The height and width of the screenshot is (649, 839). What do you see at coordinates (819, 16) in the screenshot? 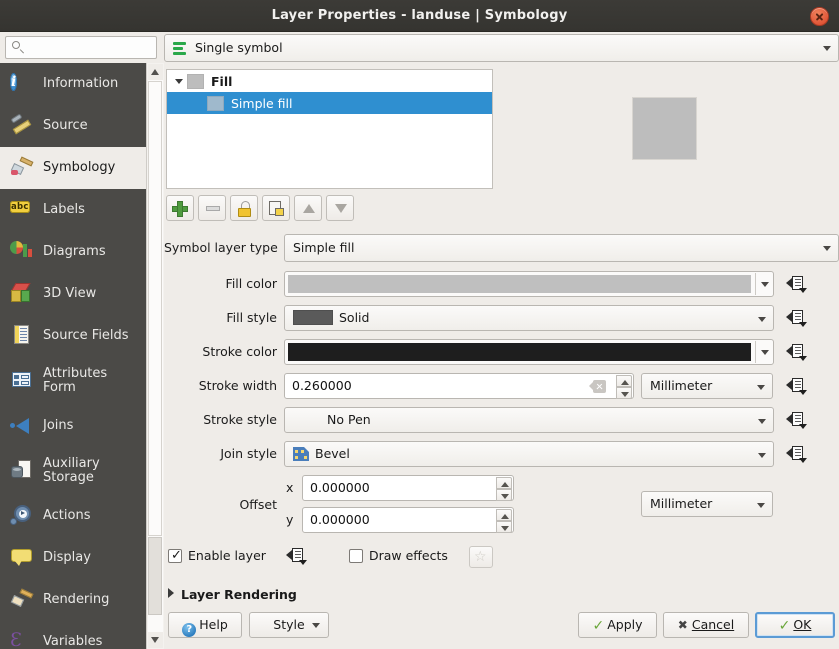
I see `close-icon` at bounding box center [819, 16].